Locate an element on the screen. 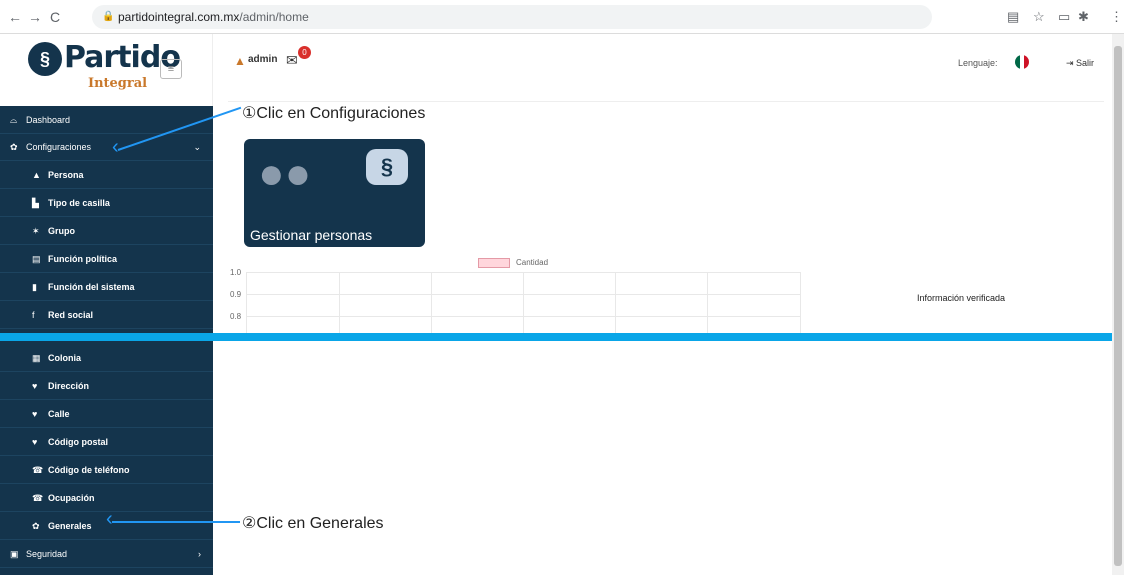 The width and height of the screenshot is (1124, 575). url-host: partidointegral.com.mx is located at coordinates (179, 17).